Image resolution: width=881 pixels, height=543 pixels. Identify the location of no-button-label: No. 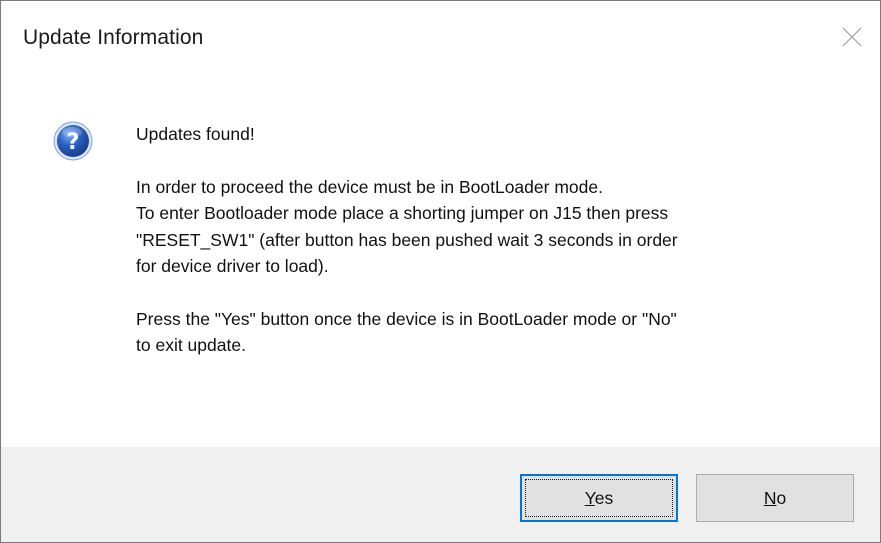
(775, 498).